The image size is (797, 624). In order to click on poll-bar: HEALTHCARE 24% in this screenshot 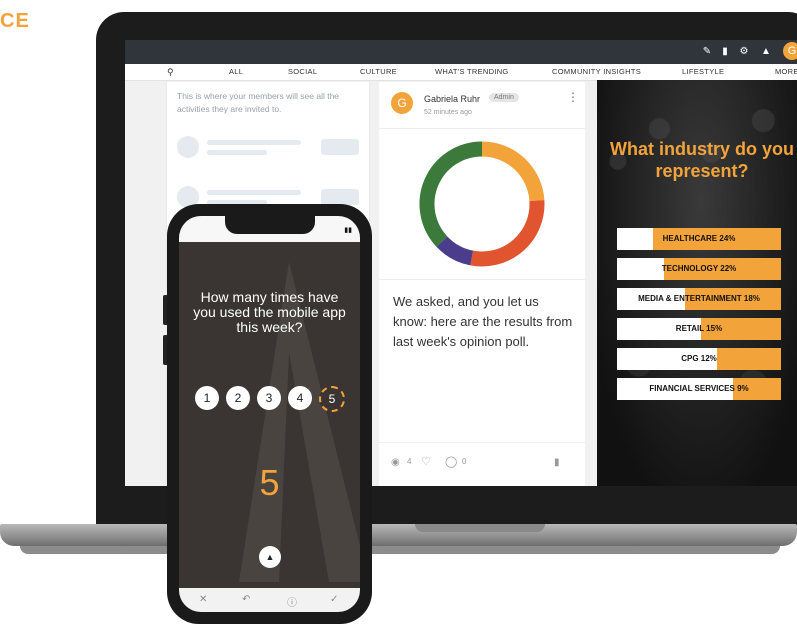, I will do `click(699, 239)`.